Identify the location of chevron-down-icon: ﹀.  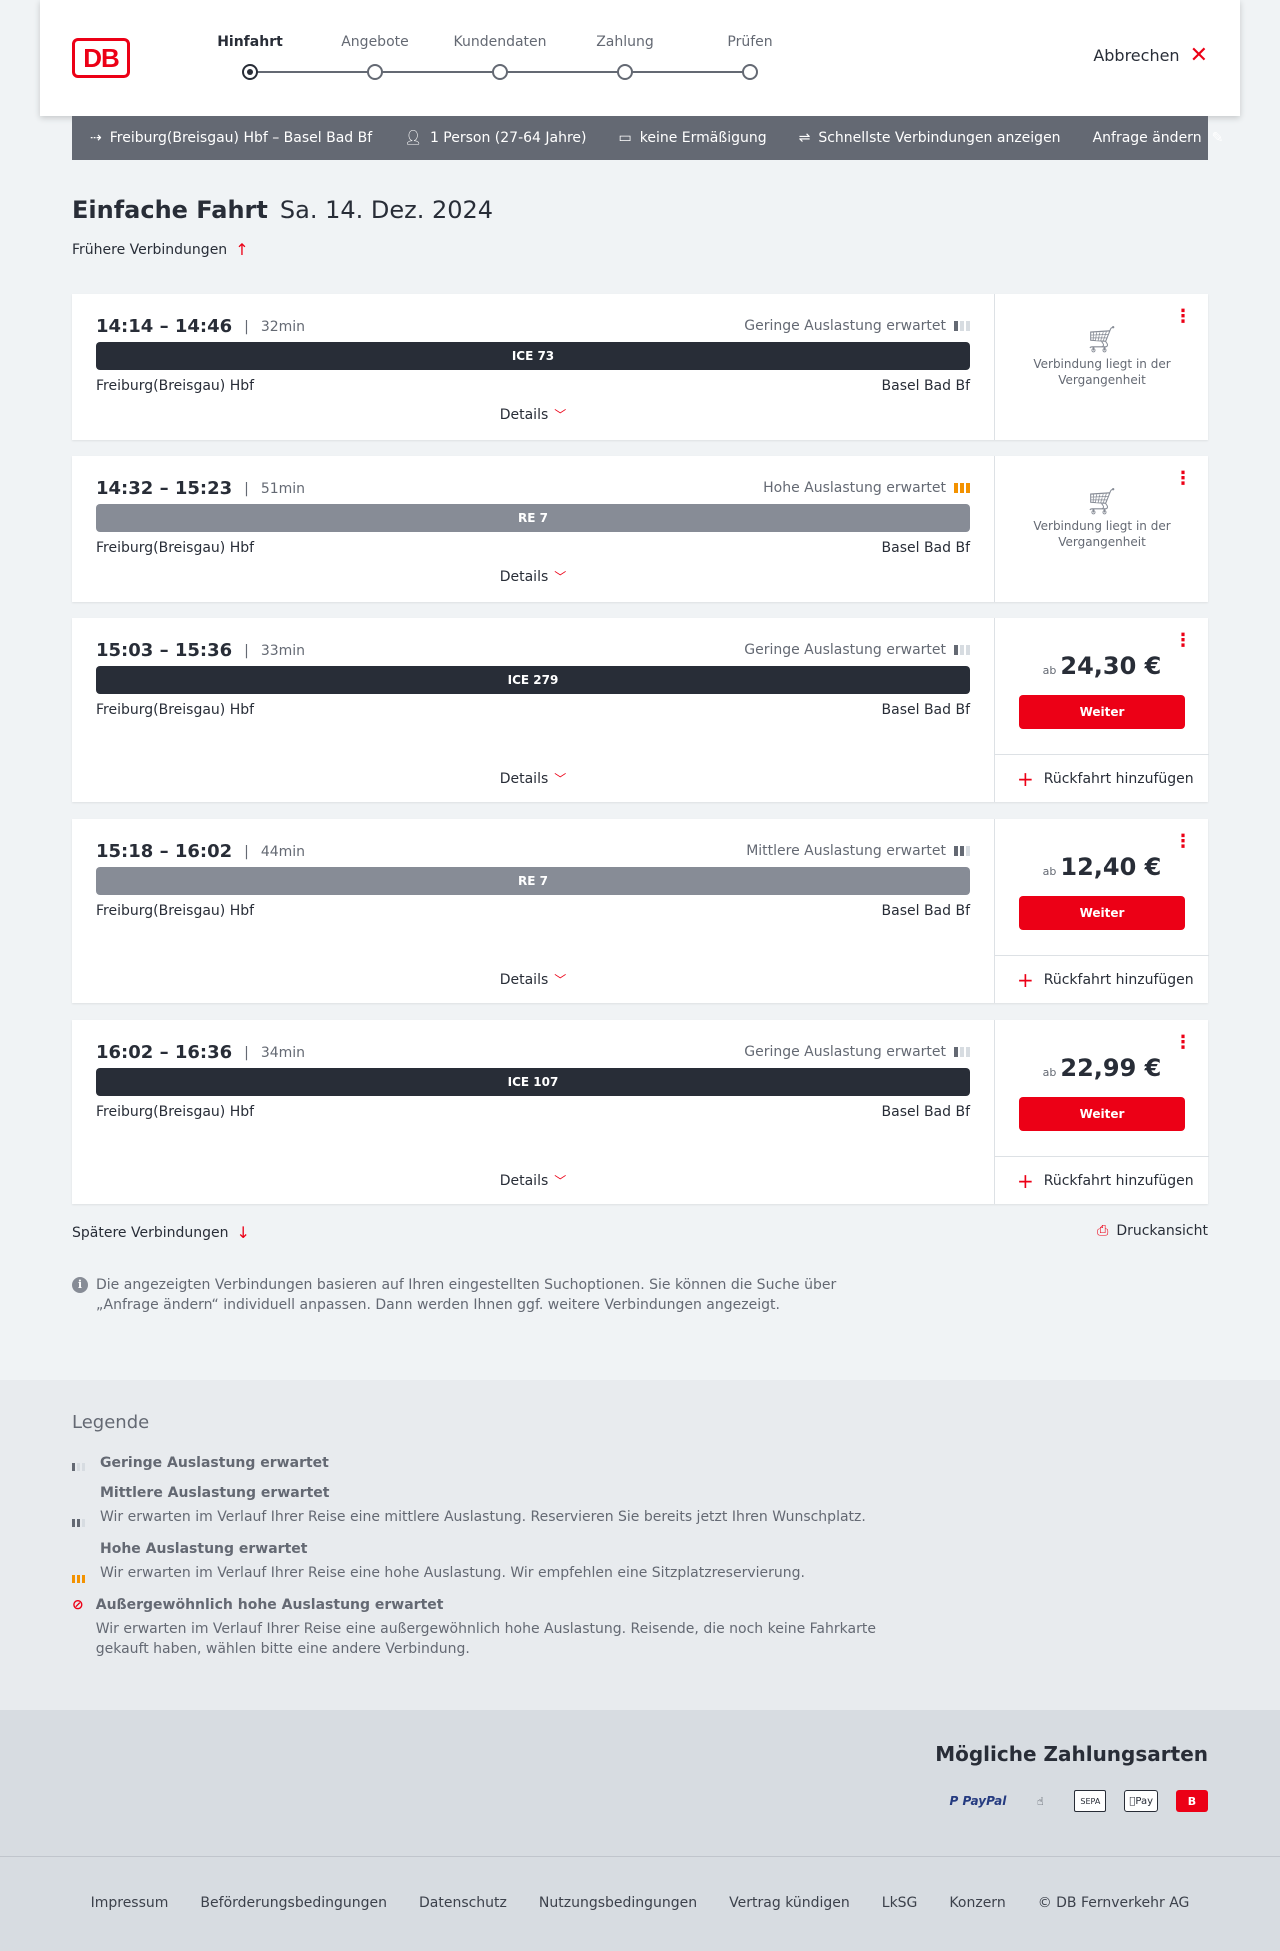
(560, 577).